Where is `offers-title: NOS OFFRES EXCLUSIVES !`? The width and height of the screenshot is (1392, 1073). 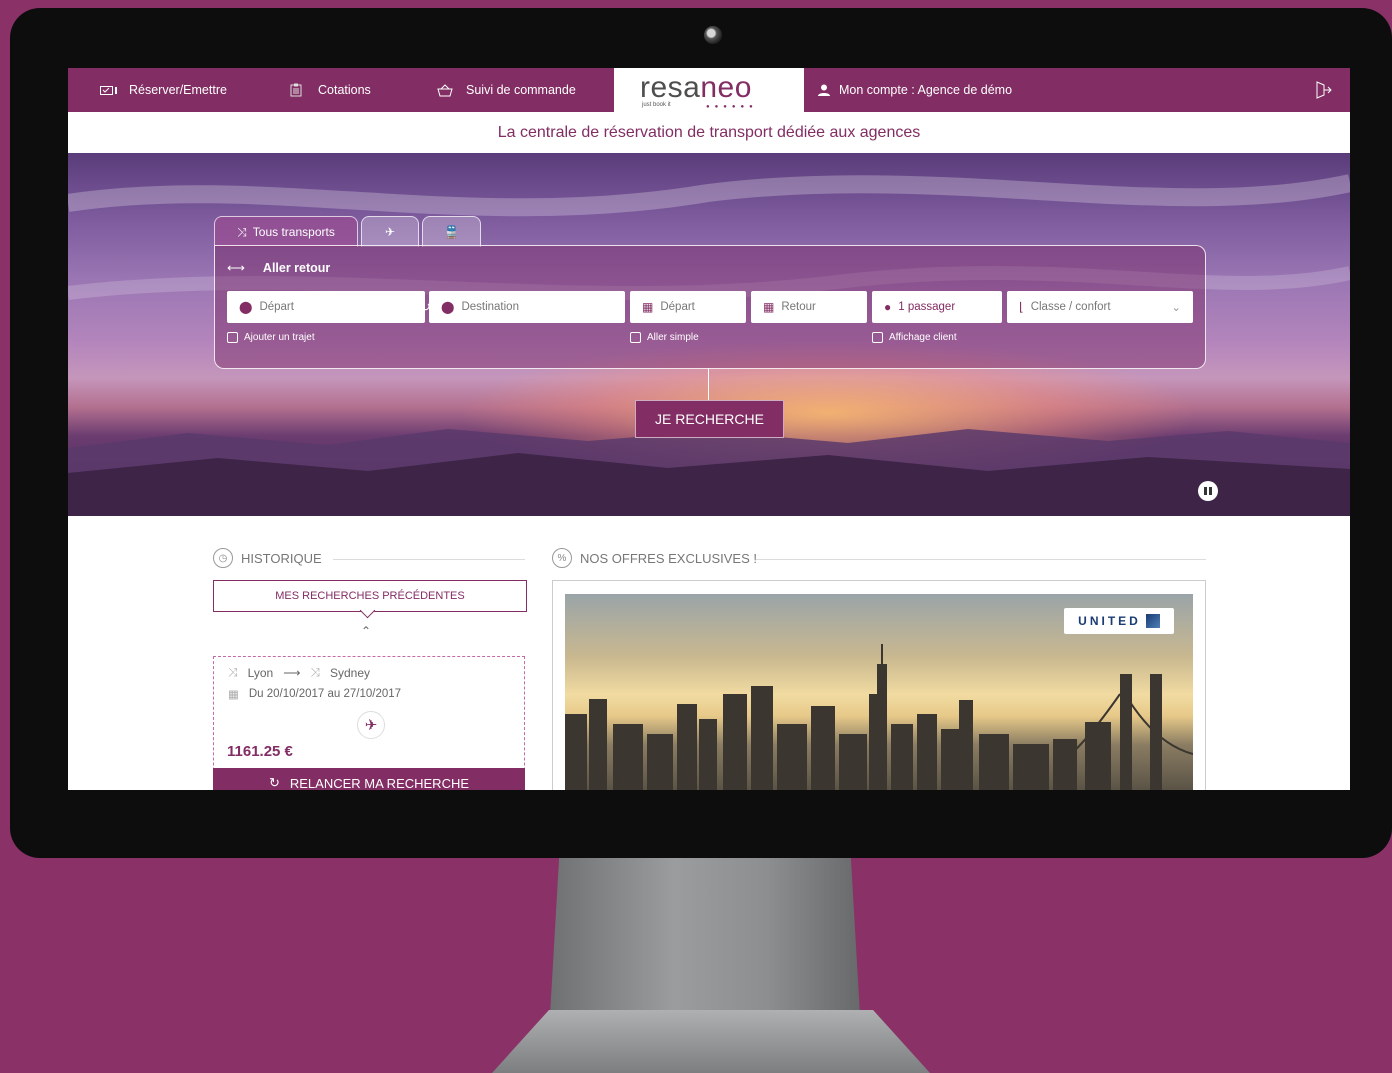 offers-title: NOS OFFRES EXCLUSIVES ! is located at coordinates (668, 558).